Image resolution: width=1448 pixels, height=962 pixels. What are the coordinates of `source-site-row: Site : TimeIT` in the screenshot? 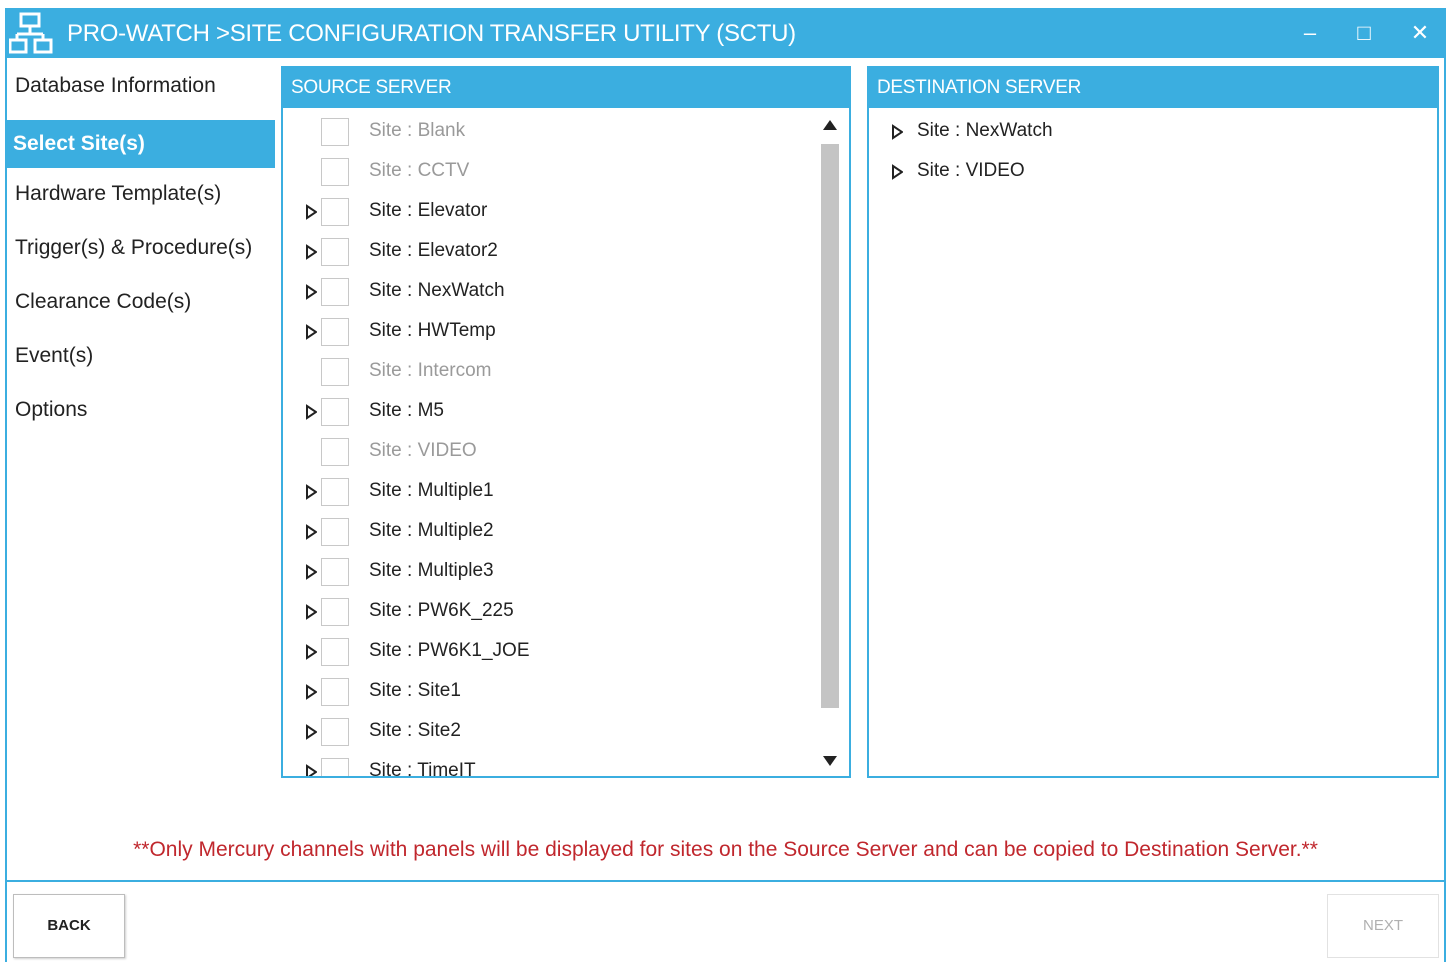 It's located at (566, 764).